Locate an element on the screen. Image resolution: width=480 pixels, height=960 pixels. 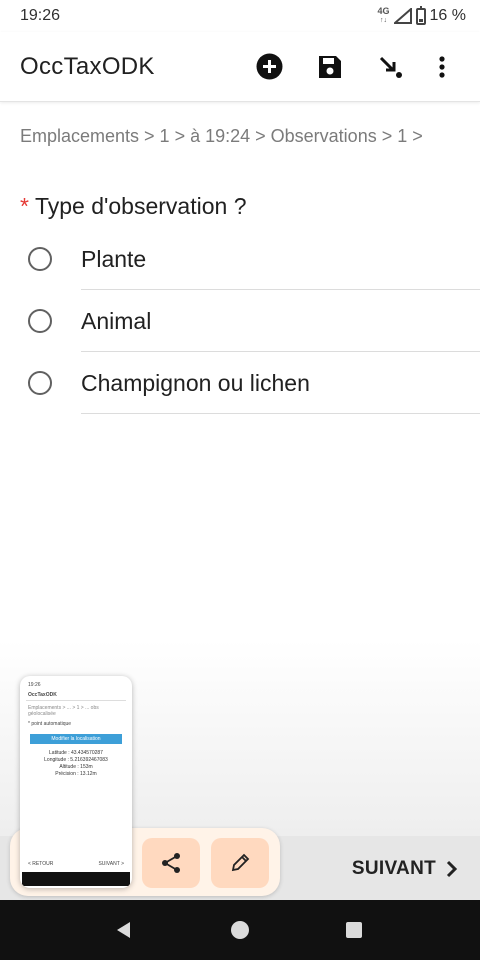
share-screenshot-button is located at coordinates (171, 863).